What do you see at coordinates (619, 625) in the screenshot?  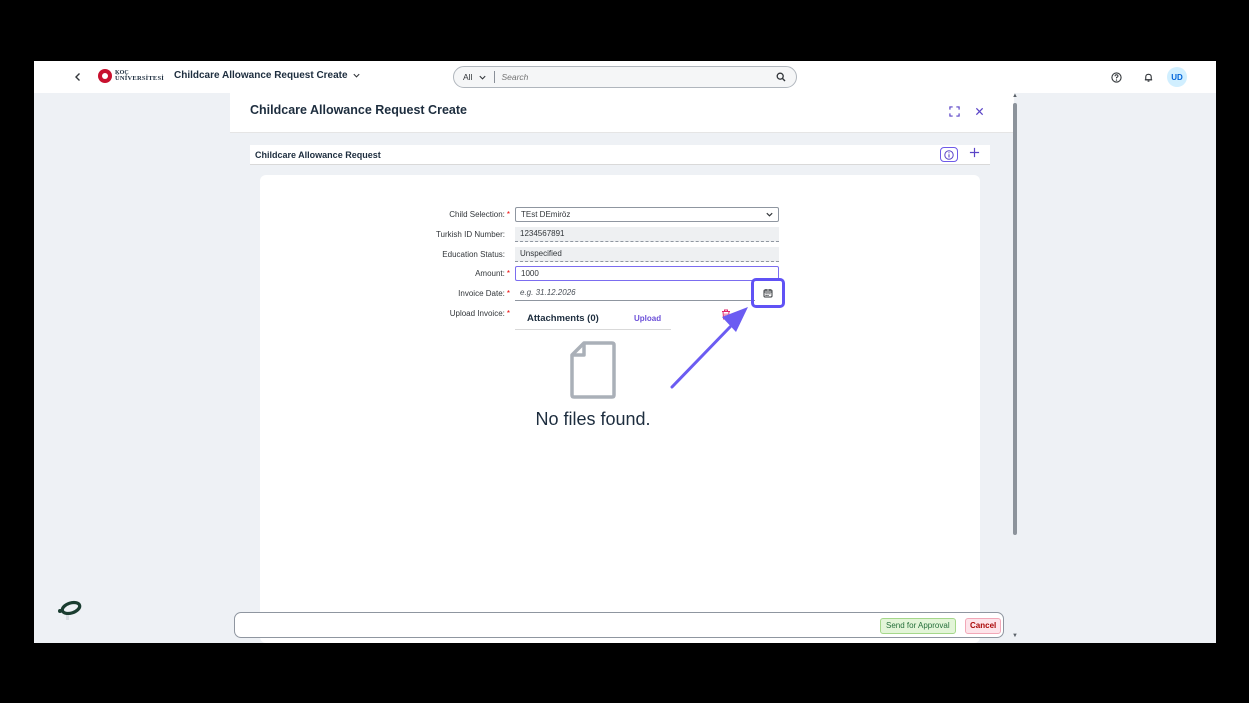 I see `footer-toolbar: Send for Approval Cancel` at bounding box center [619, 625].